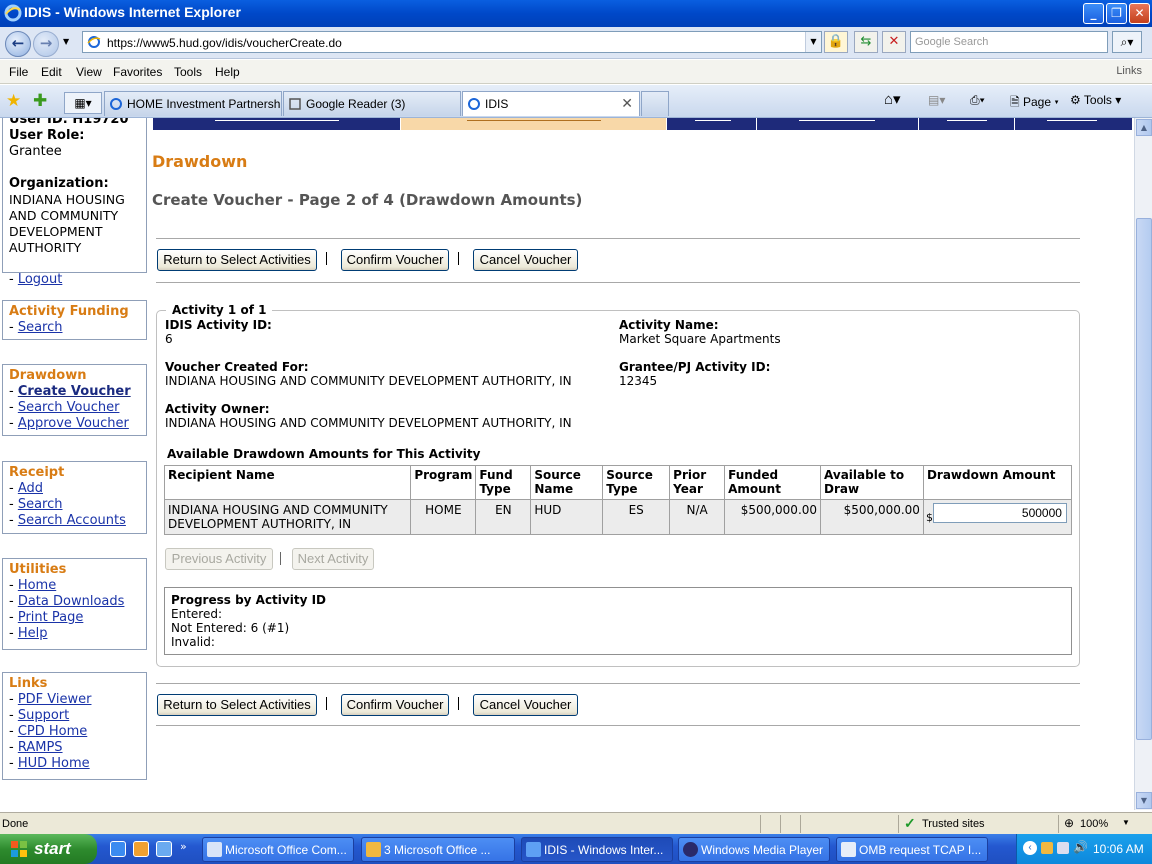 The width and height of the screenshot is (1152, 864). Describe the element at coordinates (700, 339) in the screenshot. I see `activity-name: Market Square Apartments` at that location.